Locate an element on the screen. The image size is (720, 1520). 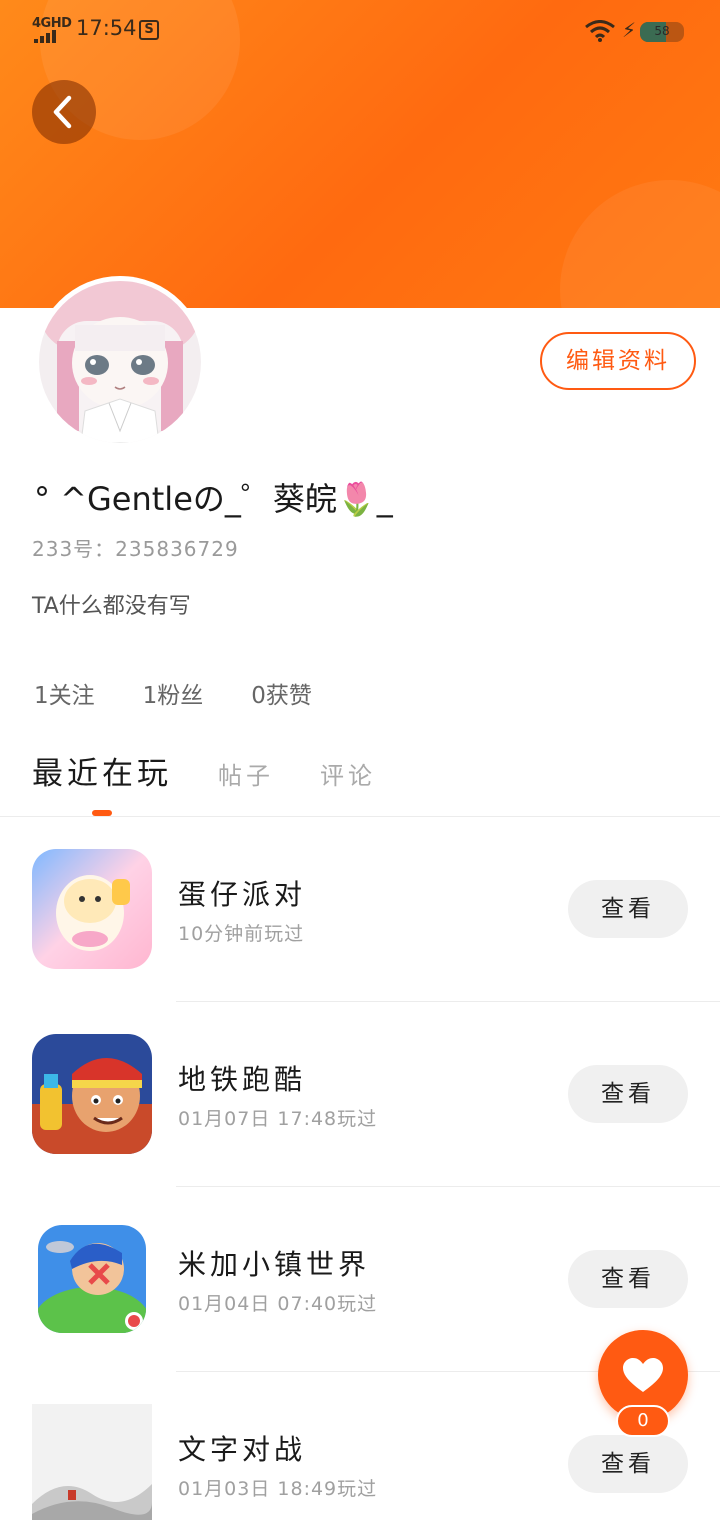
battery-level: 58 is located at coordinates (662, 31).